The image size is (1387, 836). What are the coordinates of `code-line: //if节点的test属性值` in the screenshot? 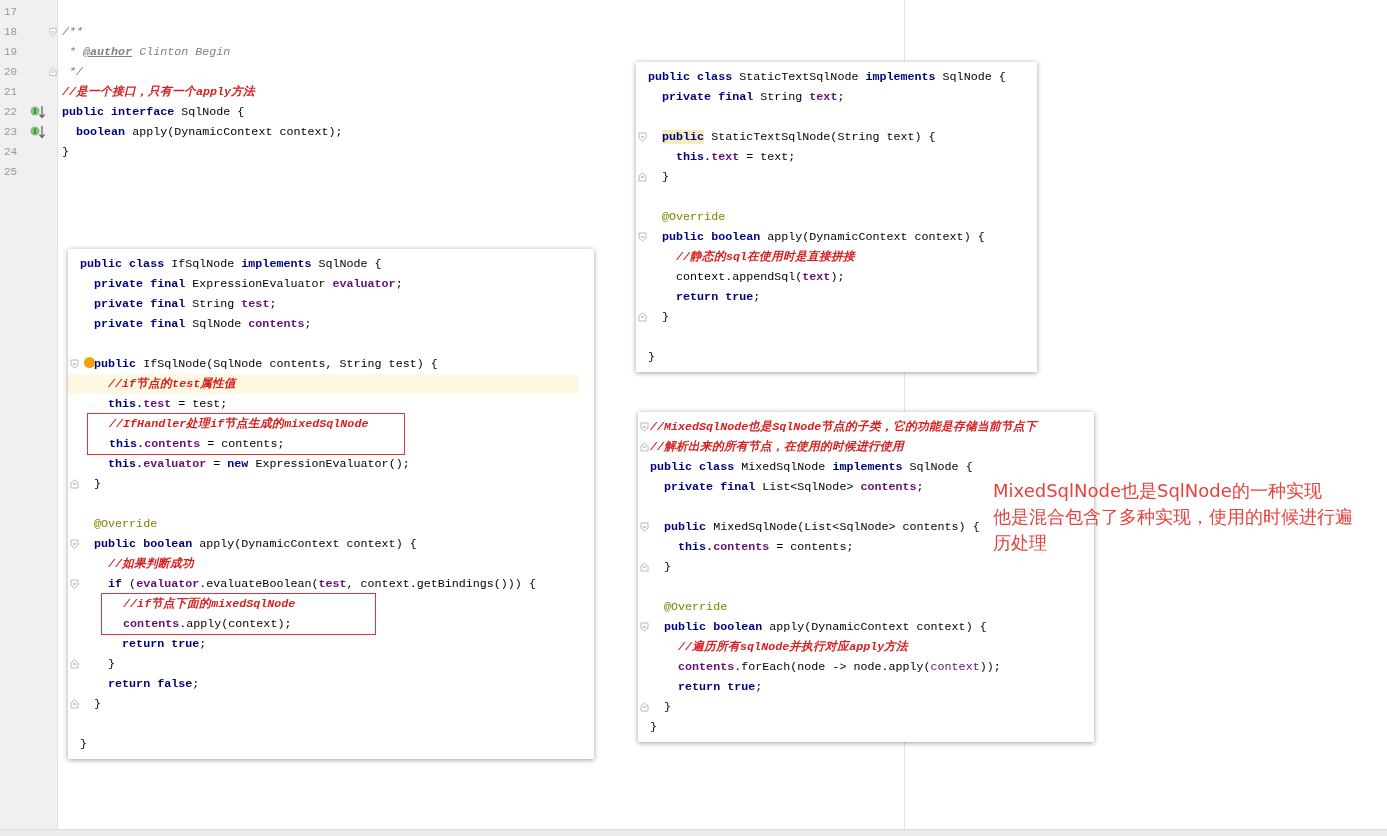 It's located at (172, 384).